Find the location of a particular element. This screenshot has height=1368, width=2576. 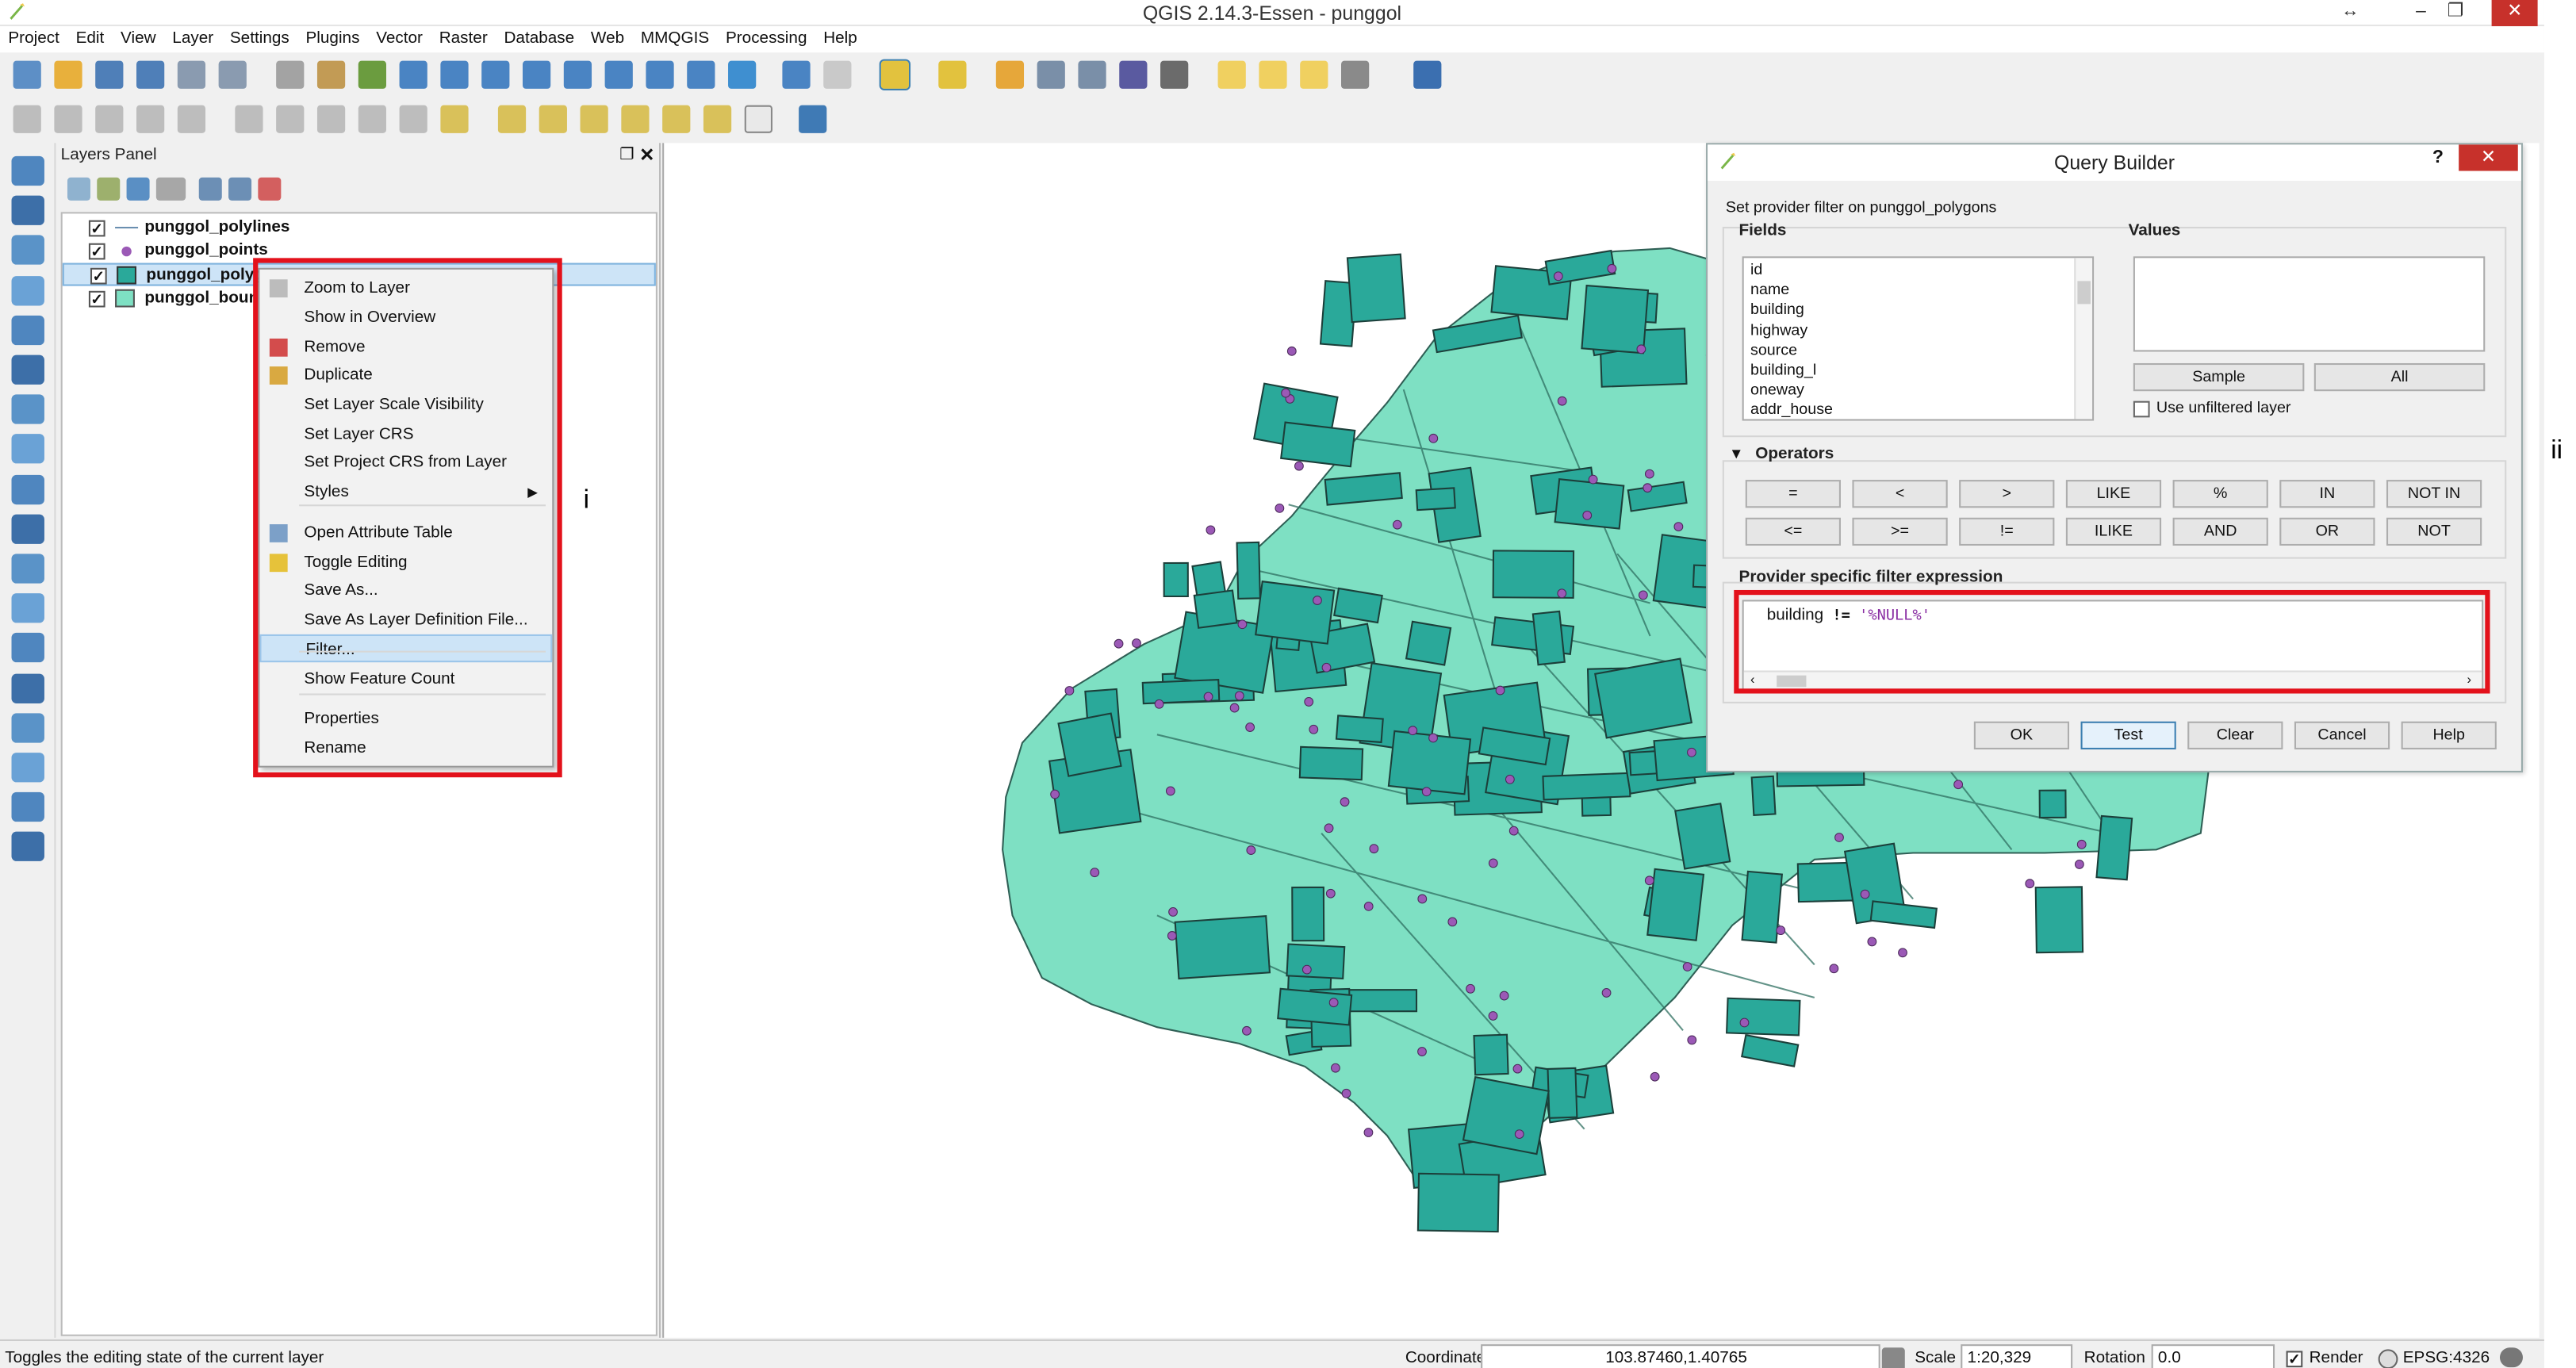

menu-help: Help is located at coordinates (840, 38).